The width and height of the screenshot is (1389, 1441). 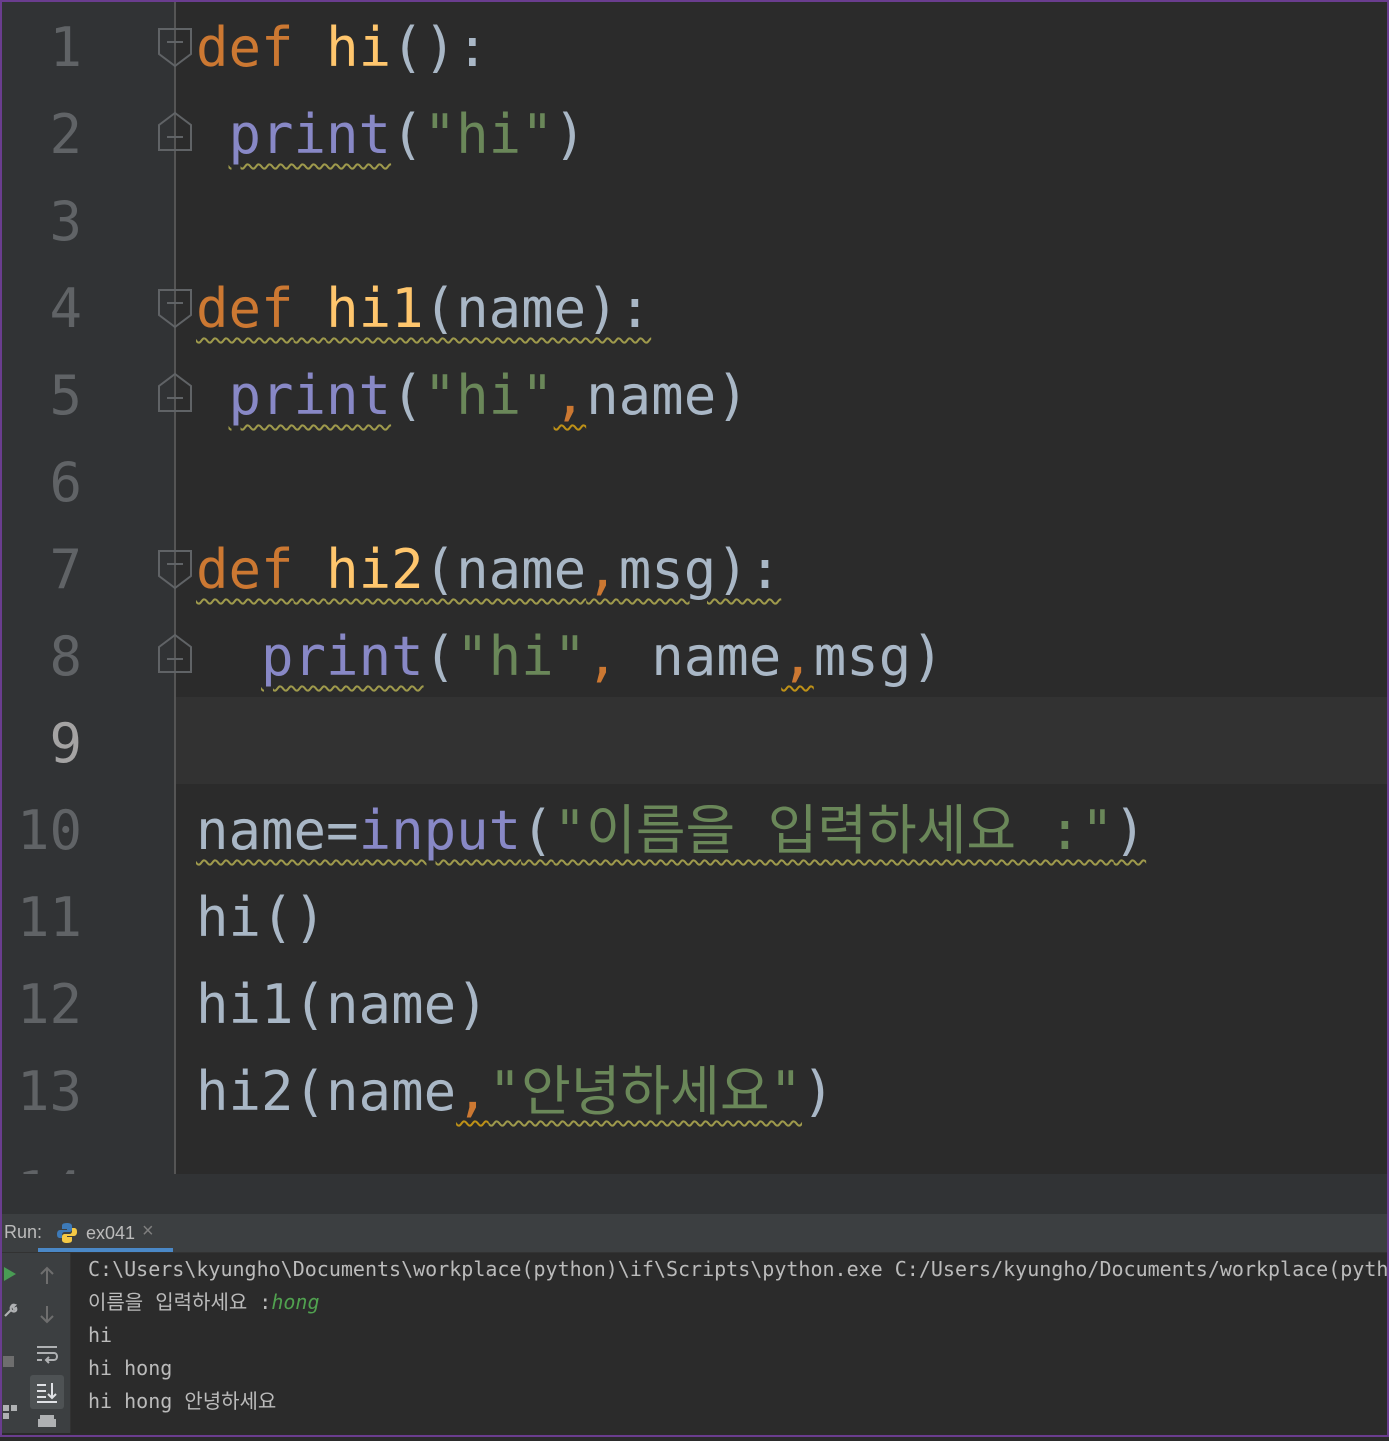 I want to click on code-token: input, so click(x=440, y=830).